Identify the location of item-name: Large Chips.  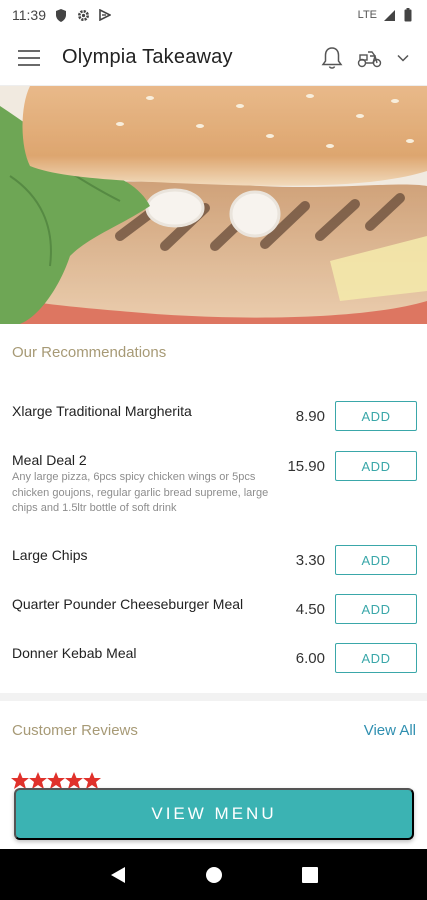
(50, 555).